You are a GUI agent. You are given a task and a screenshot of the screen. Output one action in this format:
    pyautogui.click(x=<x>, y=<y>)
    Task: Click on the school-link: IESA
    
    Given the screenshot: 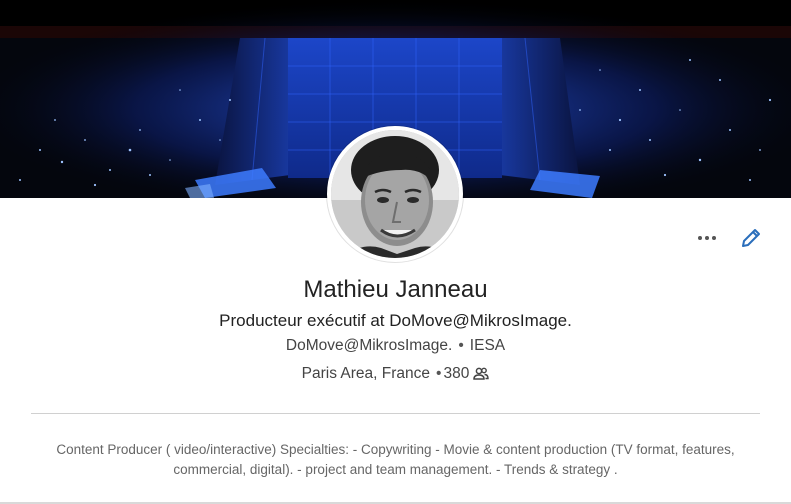 What is the action you would take?
    pyautogui.click(x=487, y=345)
    